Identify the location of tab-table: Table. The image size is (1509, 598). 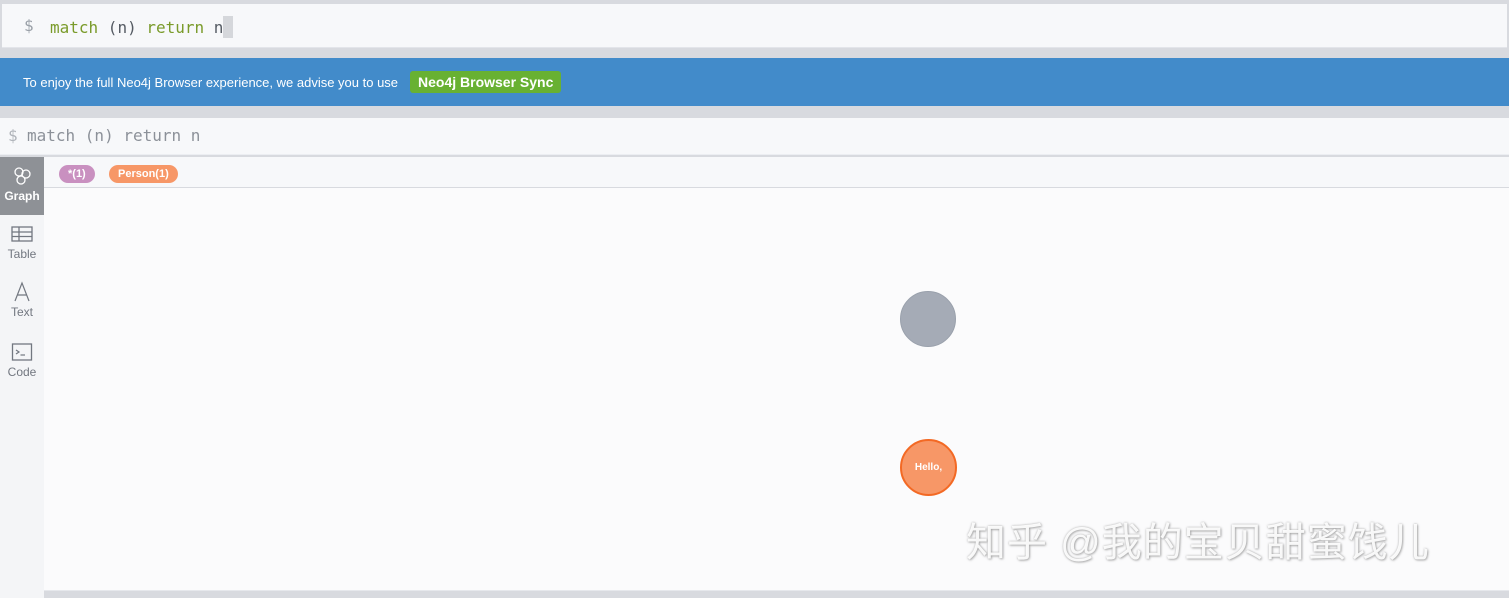
(22, 244).